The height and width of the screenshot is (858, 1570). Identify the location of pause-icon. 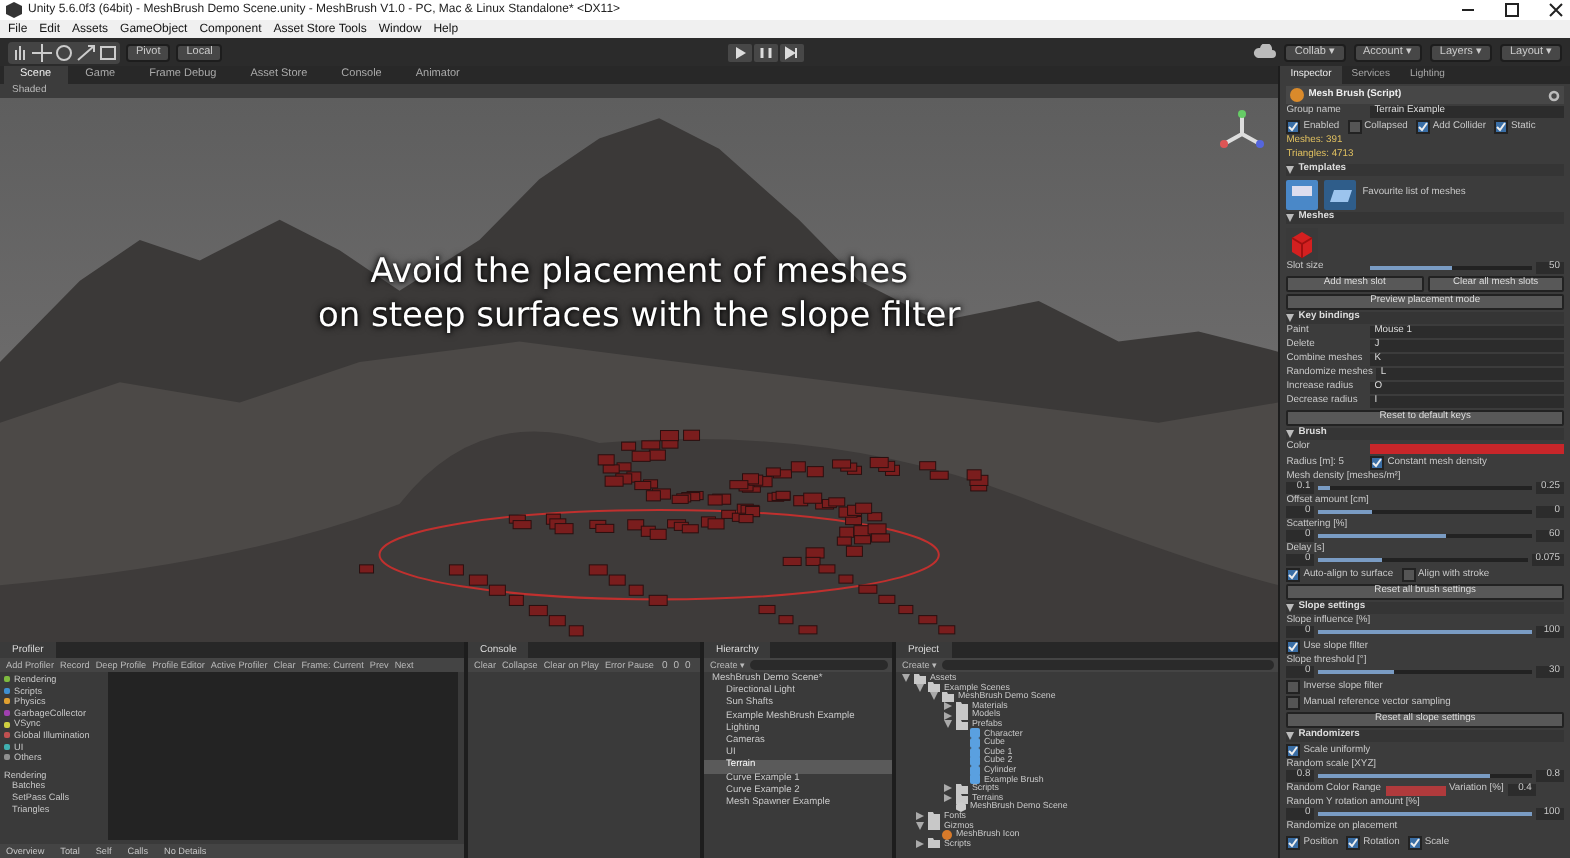
(766, 52).